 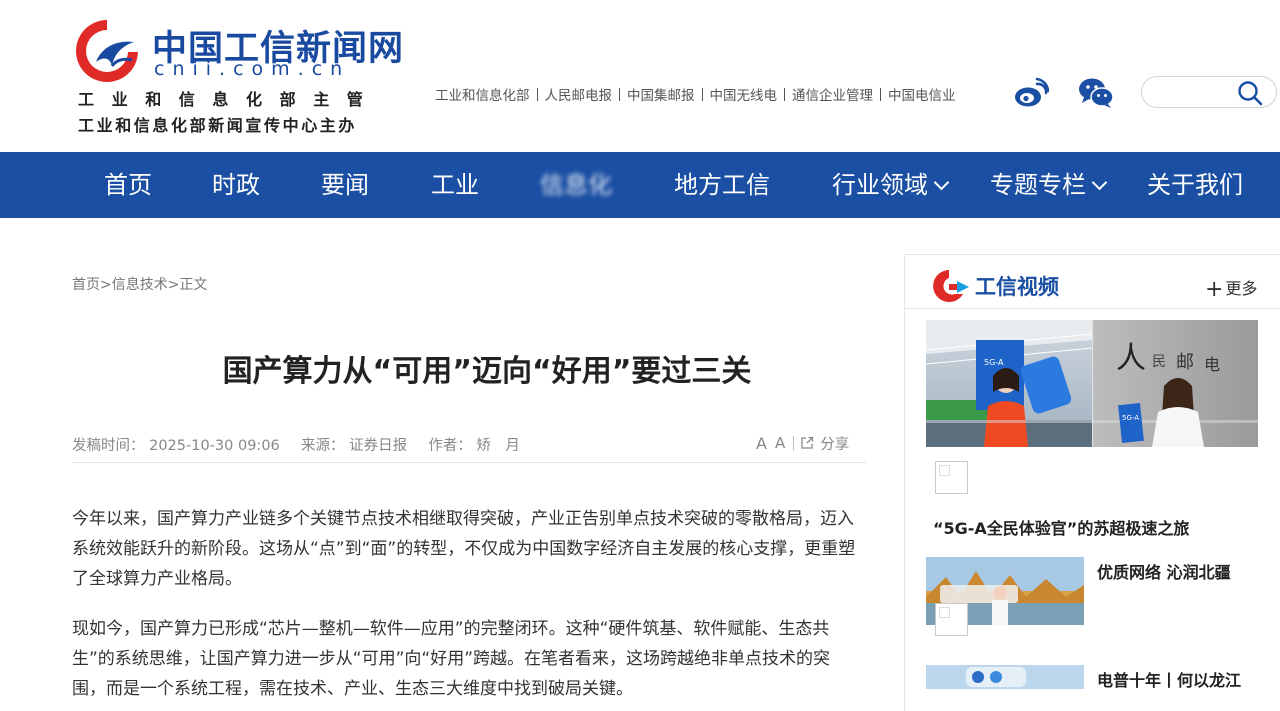 What do you see at coordinates (579, 94) in the screenshot?
I see `link-renmin-youdian: 人民邮电报` at bounding box center [579, 94].